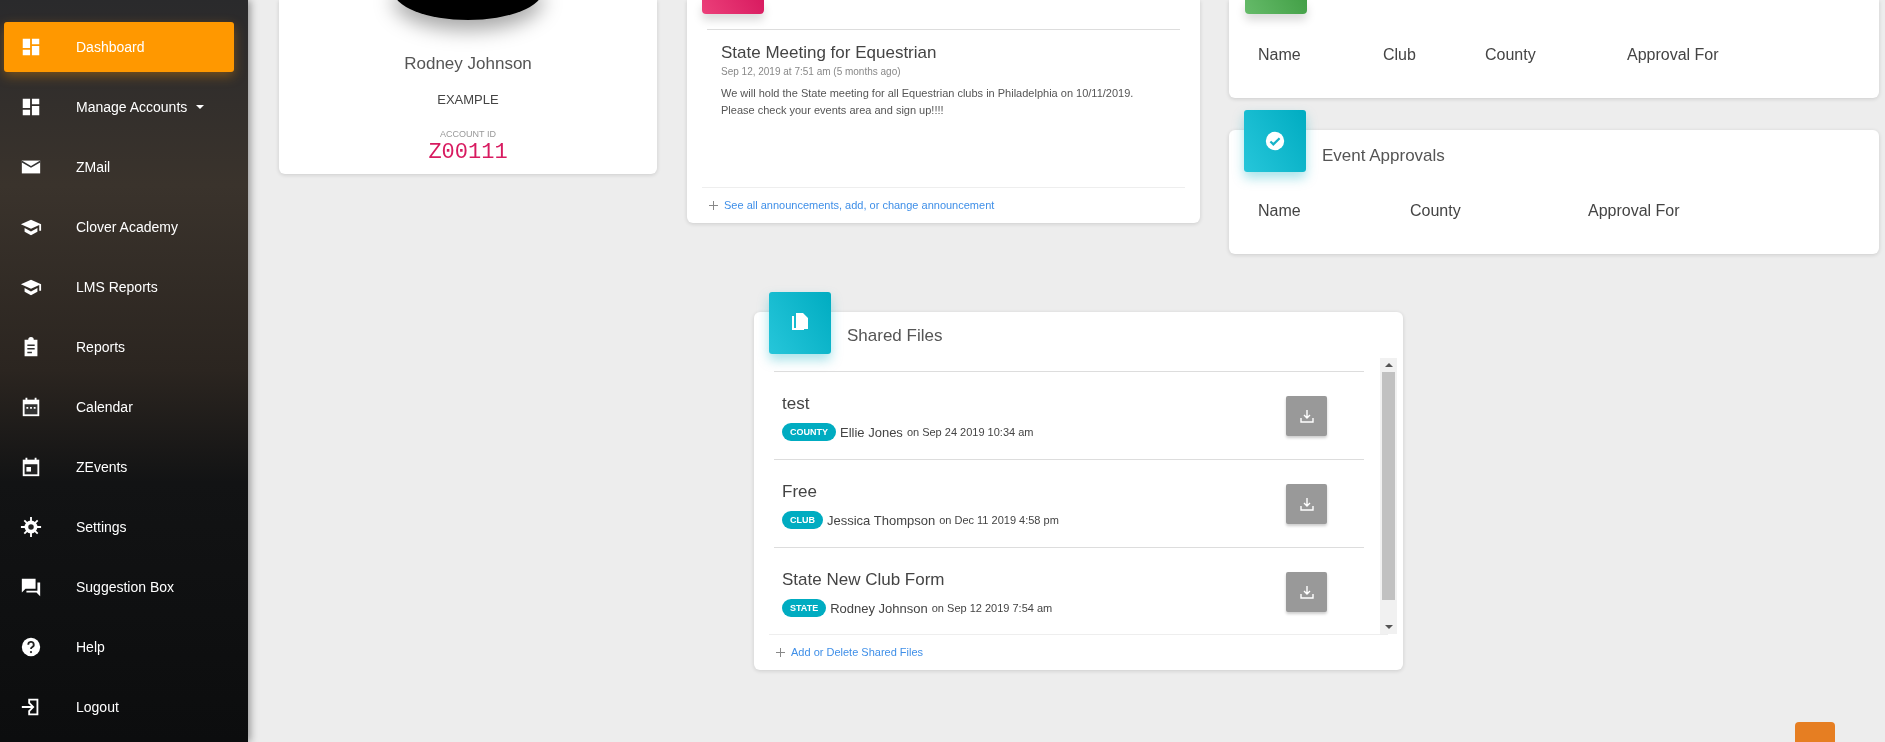 The height and width of the screenshot is (742, 1885). I want to click on account-id: Z00111, so click(468, 152).